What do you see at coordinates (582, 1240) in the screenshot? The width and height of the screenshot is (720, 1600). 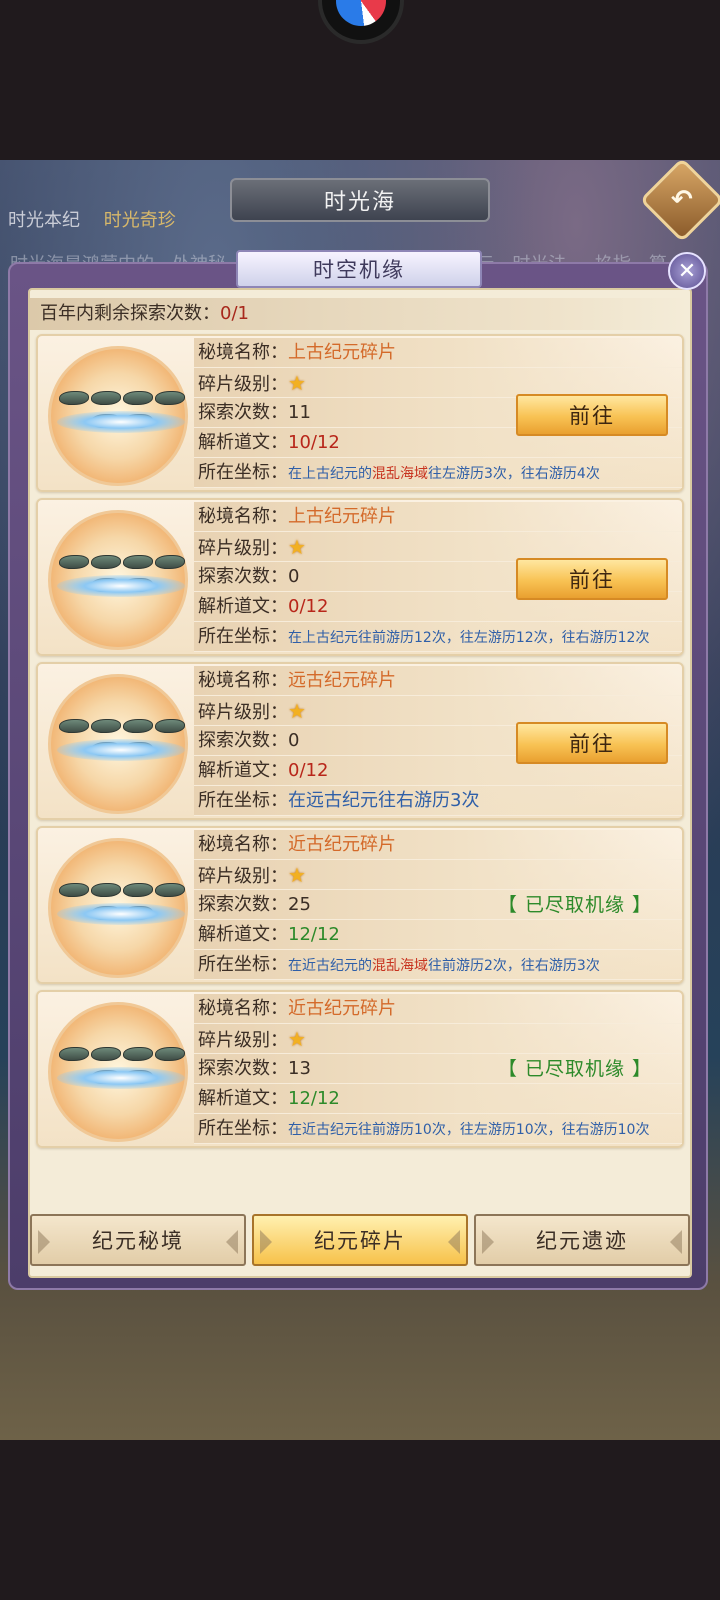 I see `tab-era-ruins: 纪元遗迹` at bounding box center [582, 1240].